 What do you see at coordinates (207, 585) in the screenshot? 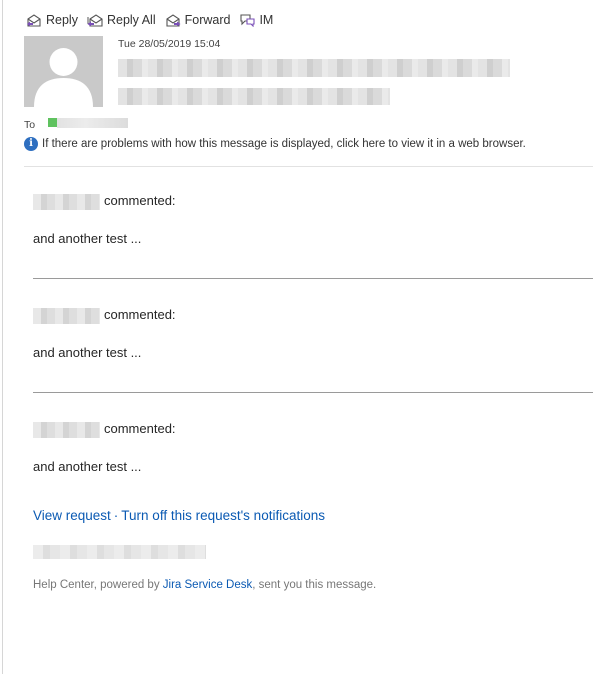
I see `jira-service-desk-link: Jira Service Desk` at bounding box center [207, 585].